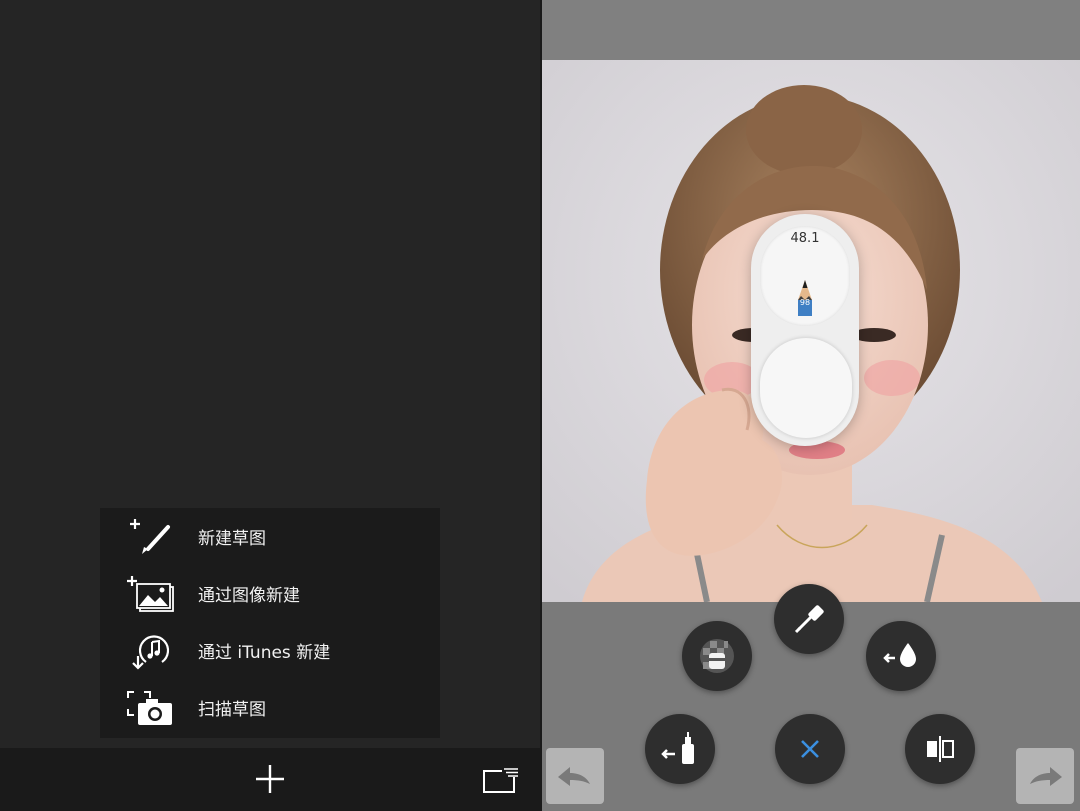 Image resolution: width=1080 pixels, height=811 pixels. What do you see at coordinates (805, 330) in the screenshot?
I see `brush-size-opacity-control: 48.1 98` at bounding box center [805, 330].